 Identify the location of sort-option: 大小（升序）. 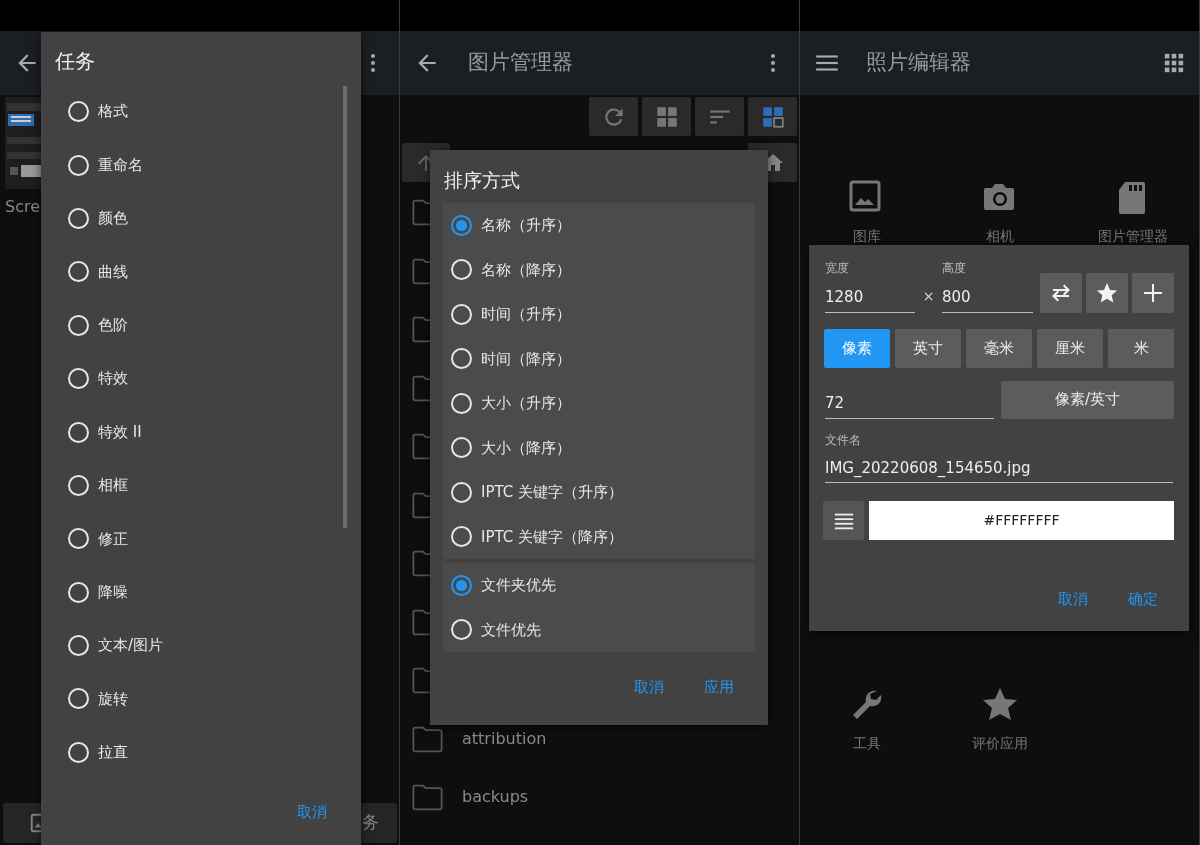
(599, 403).